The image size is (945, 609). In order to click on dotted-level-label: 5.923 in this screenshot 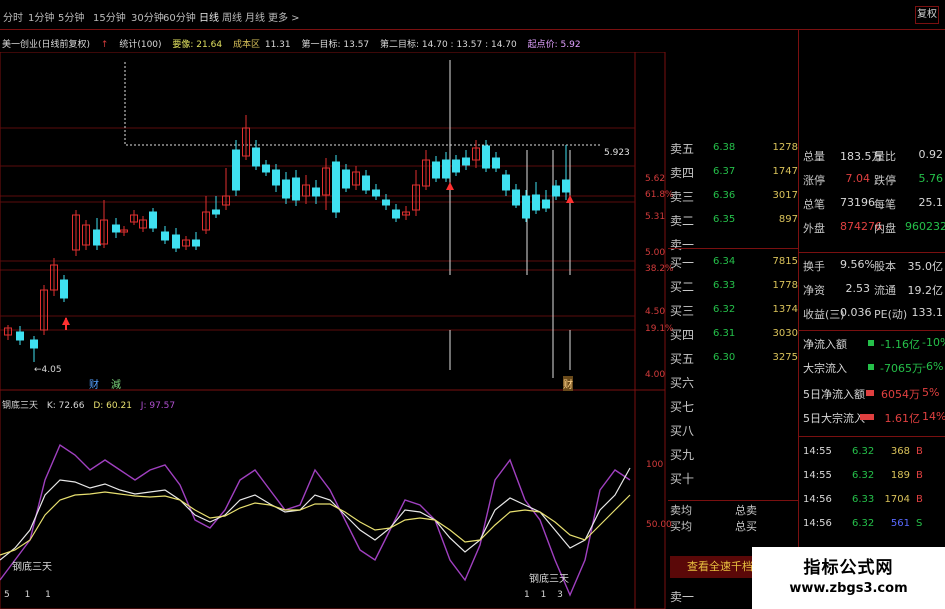, I will do `click(617, 153)`.